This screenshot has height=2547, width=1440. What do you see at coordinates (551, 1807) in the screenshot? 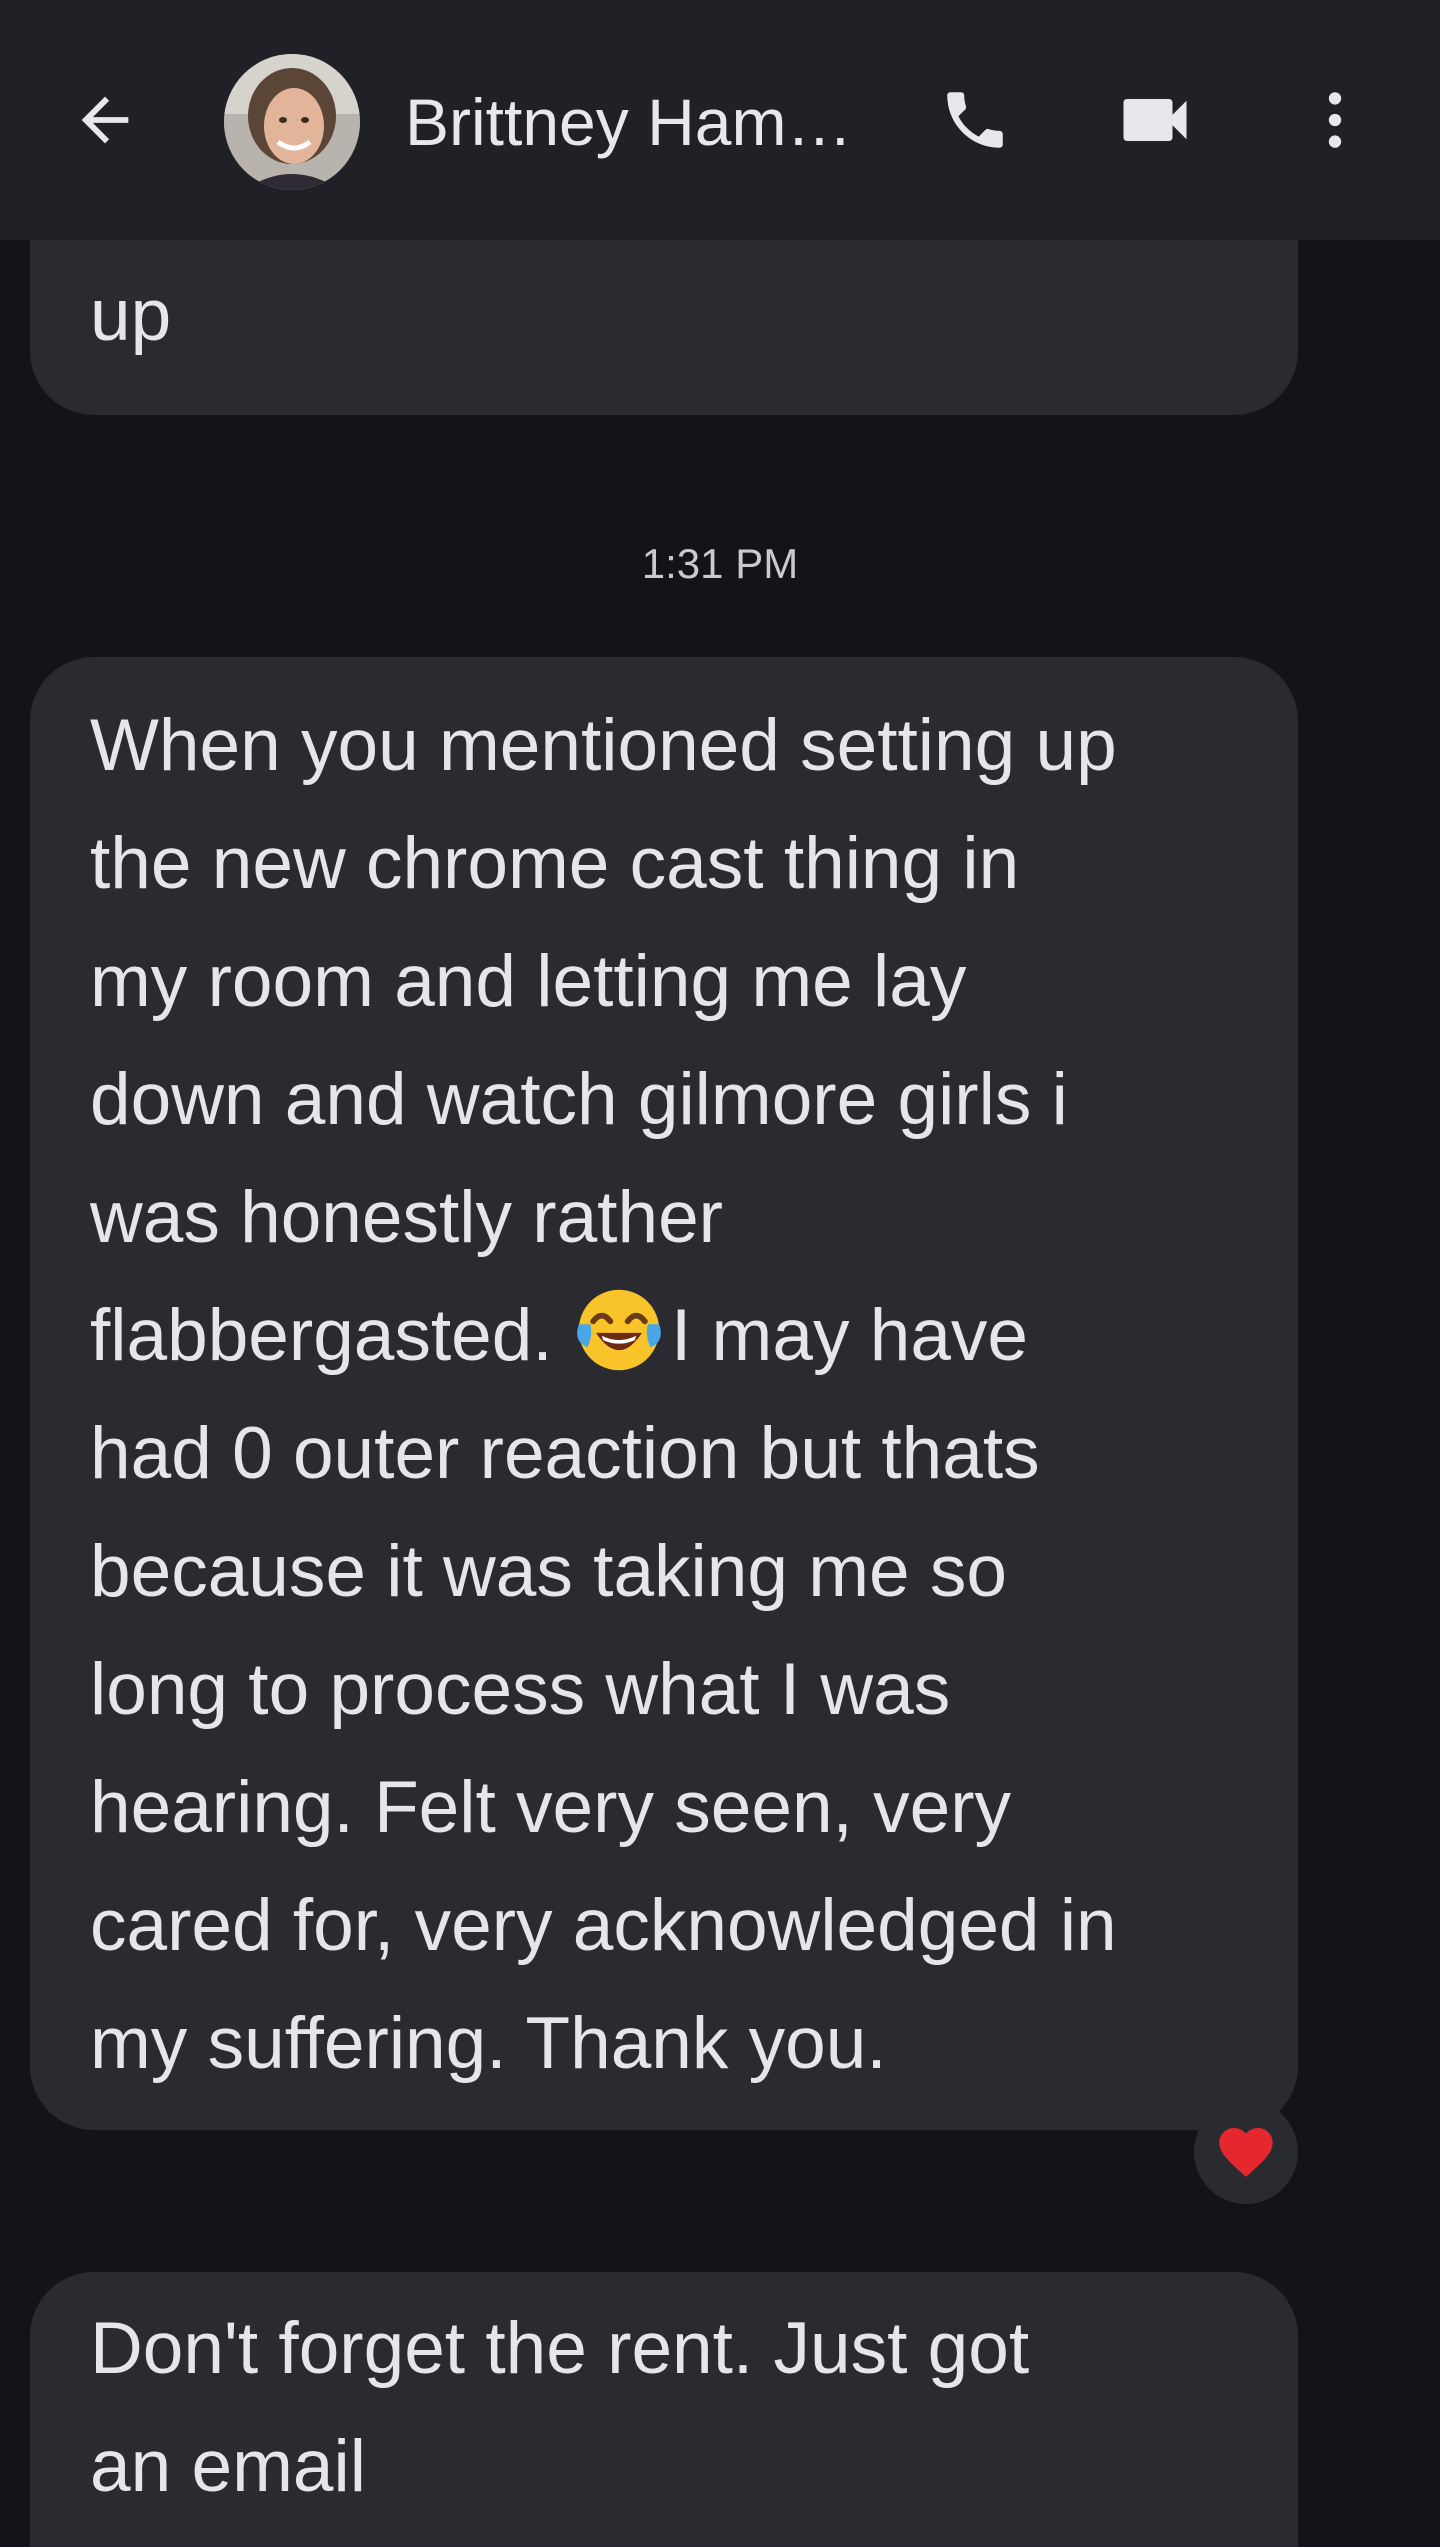
I see `message-text-line: hearing. Felt very seen, very` at bounding box center [551, 1807].